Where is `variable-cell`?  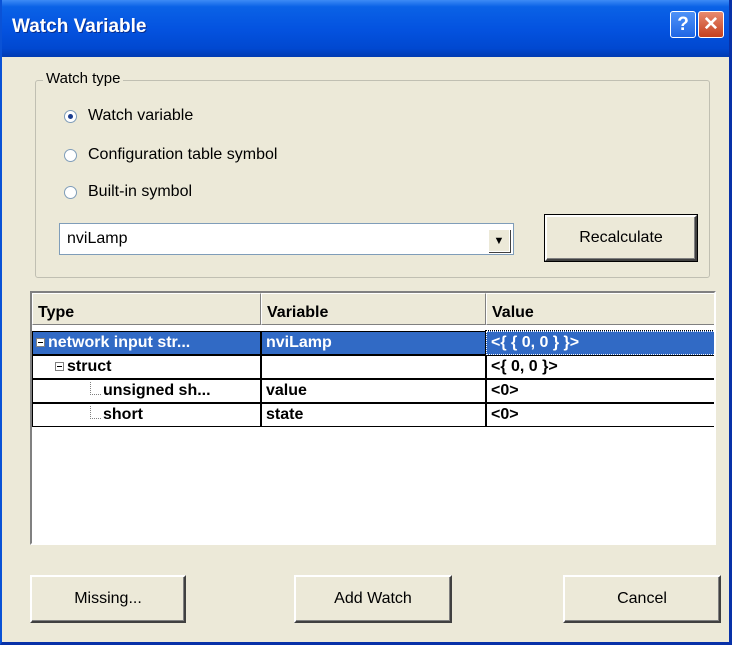 variable-cell is located at coordinates (373, 367).